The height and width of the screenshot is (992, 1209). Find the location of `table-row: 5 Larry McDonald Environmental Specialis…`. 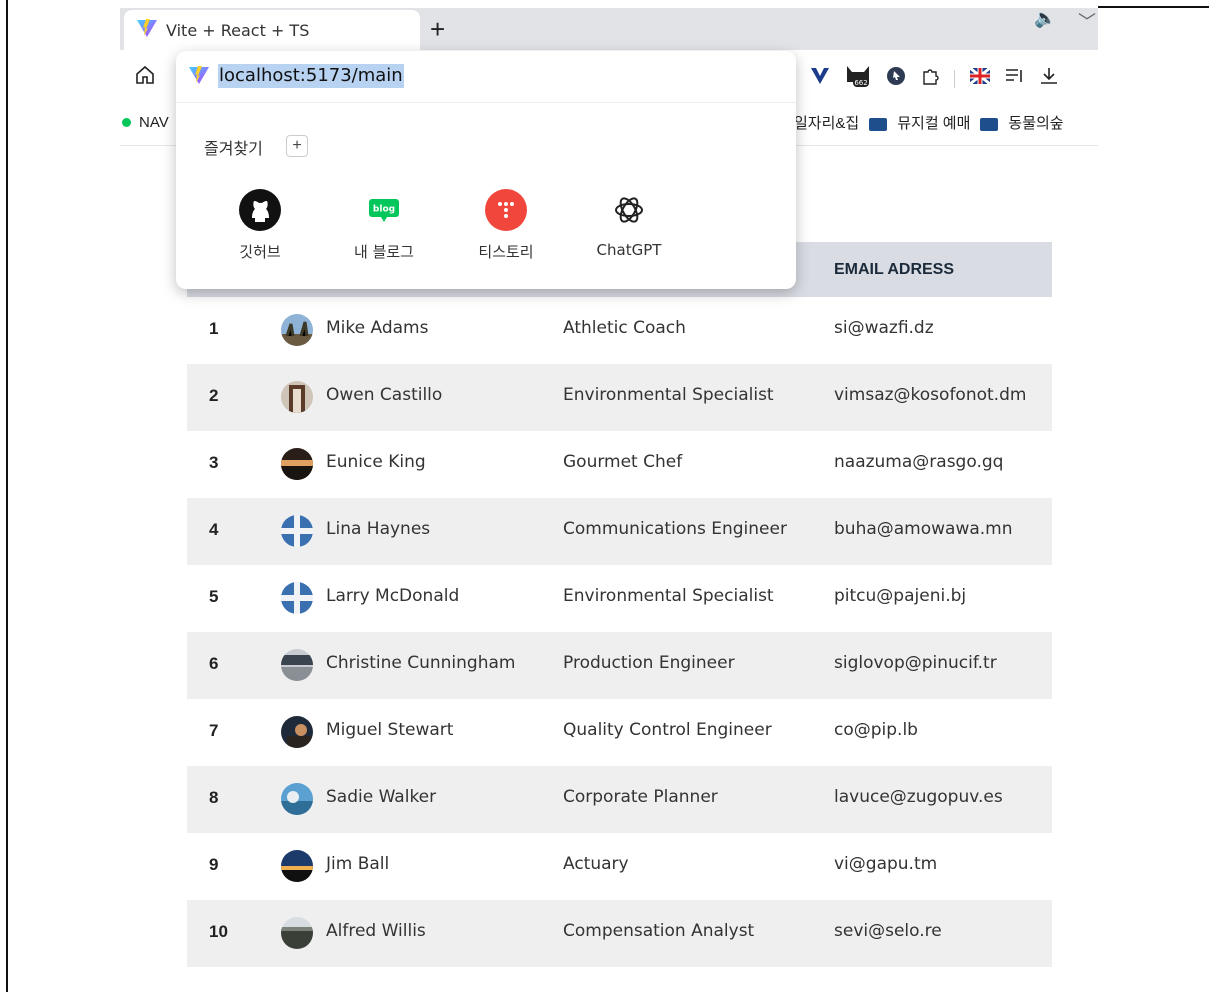

table-row: 5 Larry McDonald Environmental Specialis… is located at coordinates (619, 598).